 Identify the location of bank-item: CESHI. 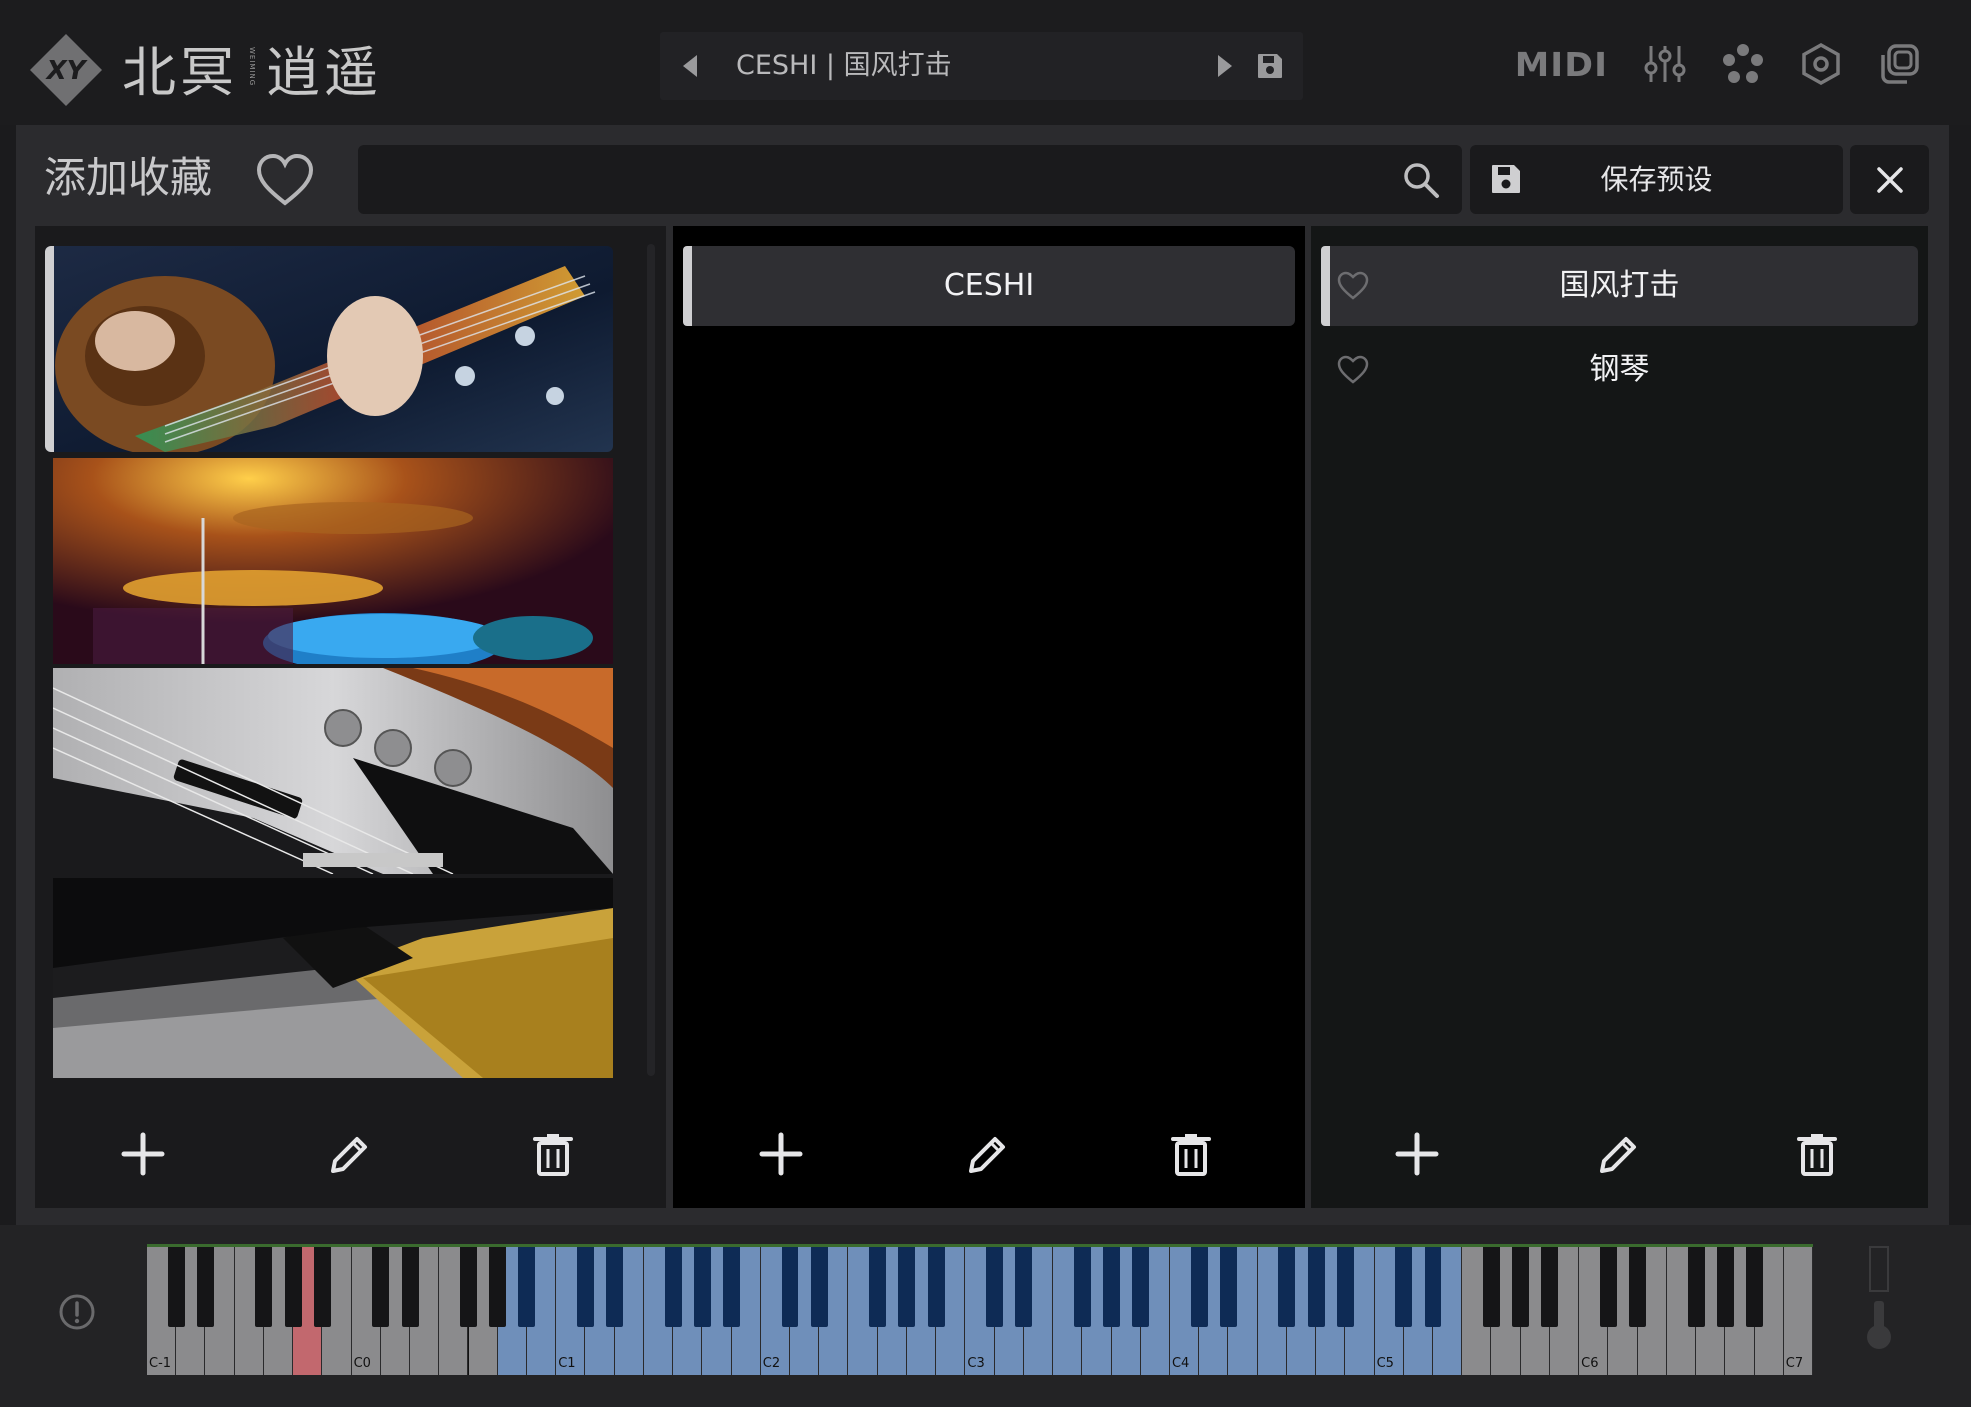
(989, 286).